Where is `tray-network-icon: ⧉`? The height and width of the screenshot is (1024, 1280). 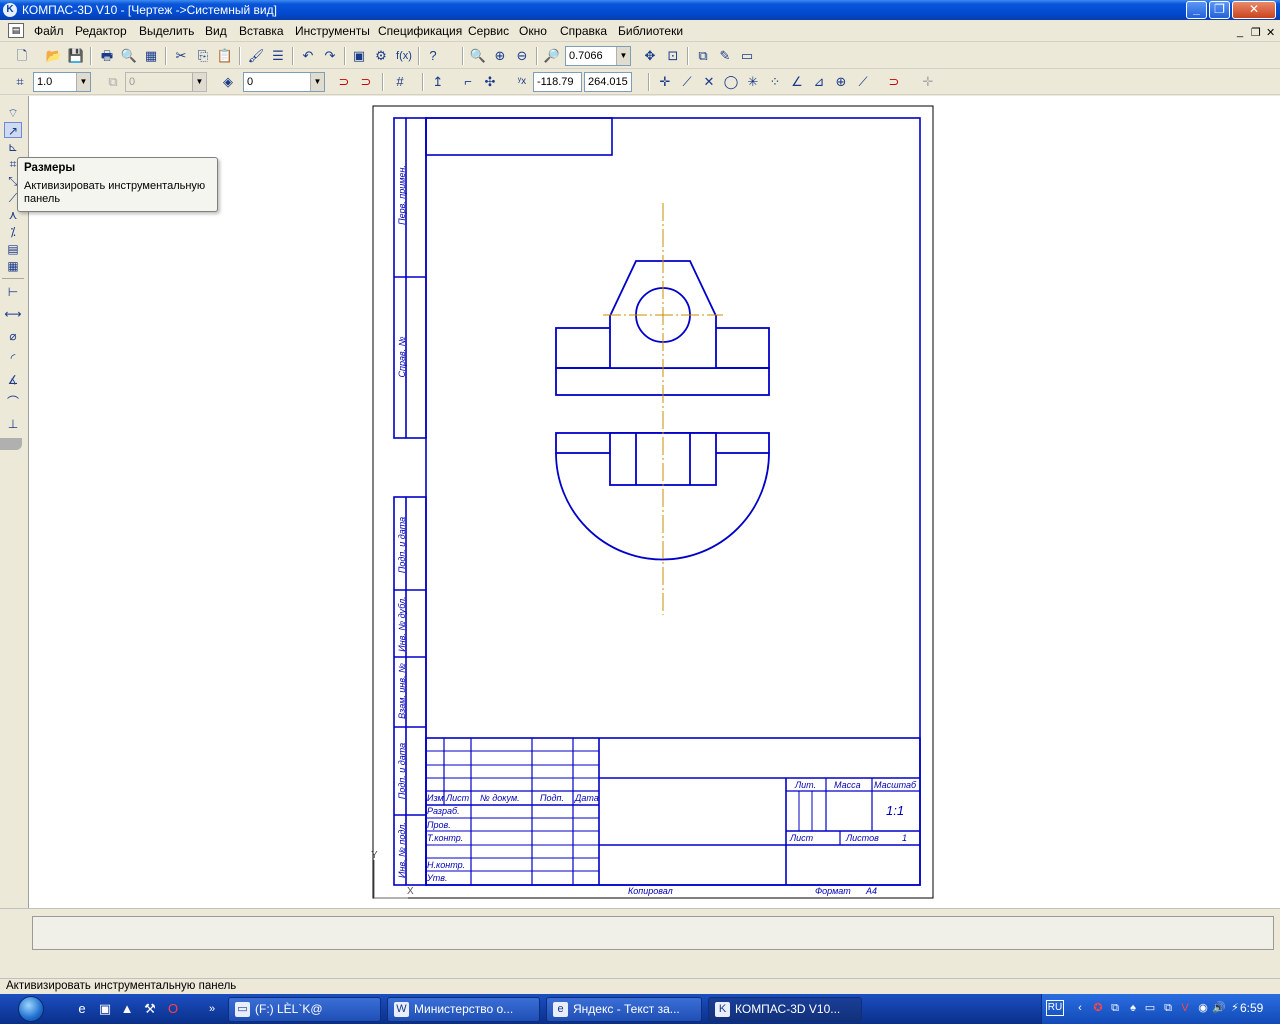
tray-network-icon: ⧉ is located at coordinates (1115, 1008).